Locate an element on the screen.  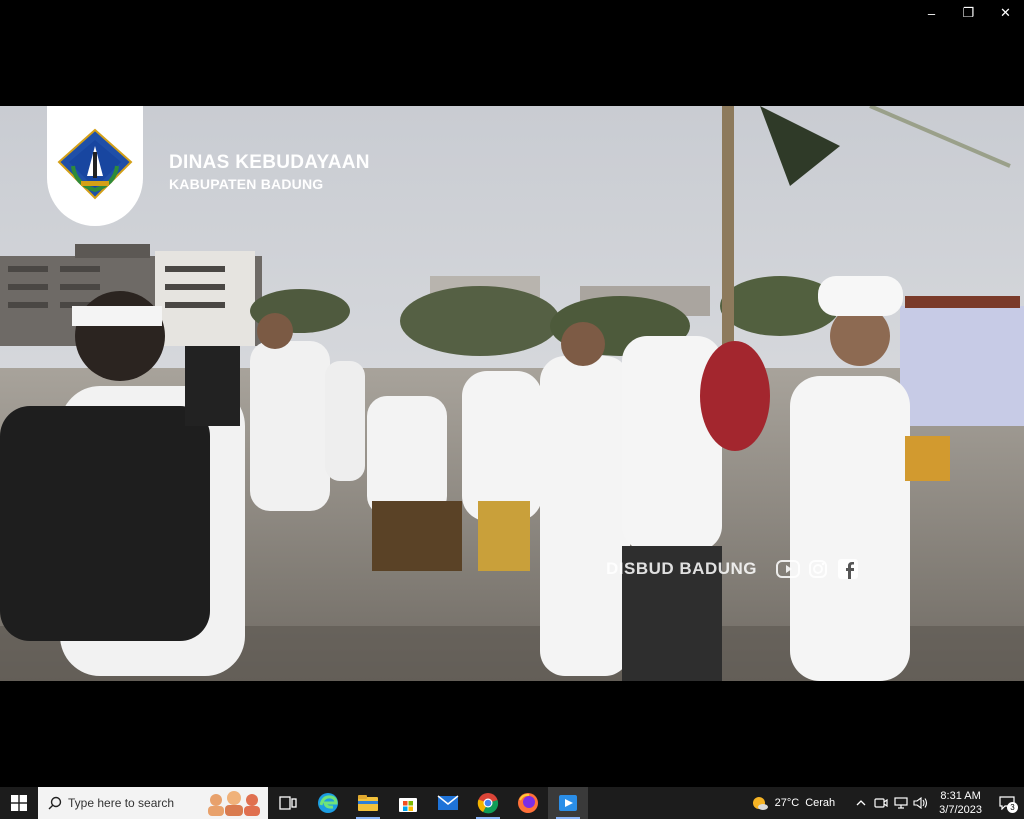
meet-now-button is located at coordinates (881, 803).